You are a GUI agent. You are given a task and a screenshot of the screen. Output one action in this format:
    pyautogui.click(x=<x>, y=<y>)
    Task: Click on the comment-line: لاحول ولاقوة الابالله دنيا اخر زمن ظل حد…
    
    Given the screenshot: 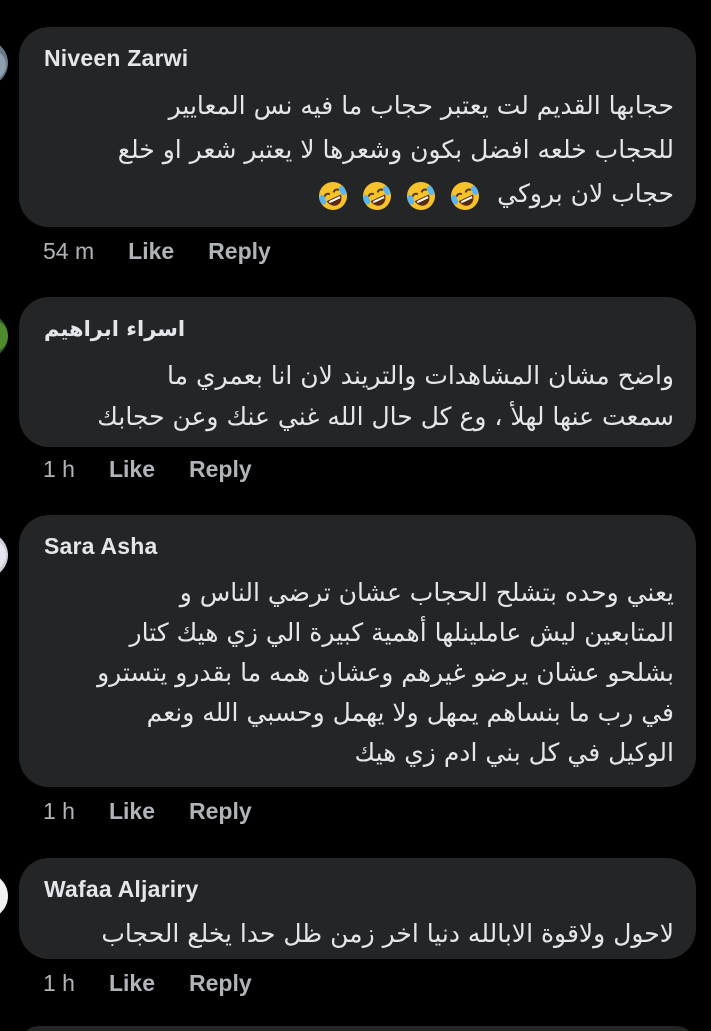 What is the action you would take?
    pyautogui.click(x=387, y=933)
    